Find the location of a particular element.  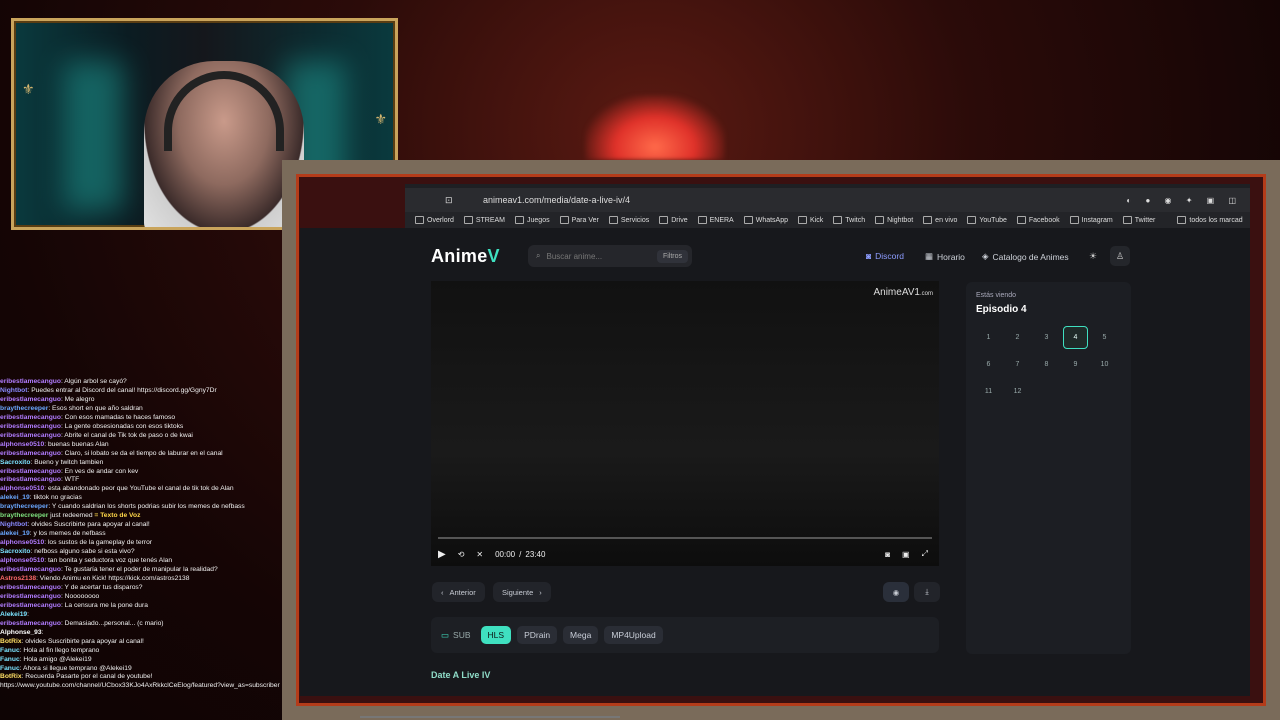

extension-icons: ◐ ● ◉ ✦ ▣ ◫ is located at coordinates (1184, 200).